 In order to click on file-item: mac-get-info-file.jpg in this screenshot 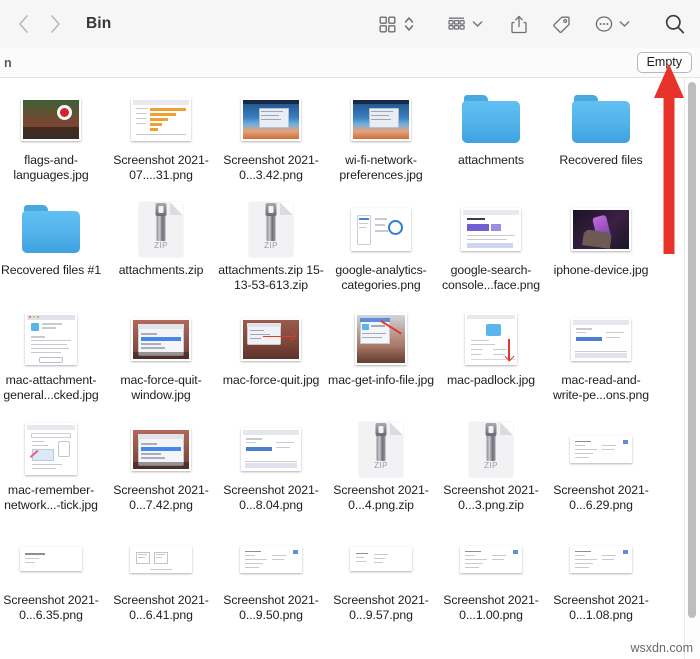, I will do `click(381, 361)`.